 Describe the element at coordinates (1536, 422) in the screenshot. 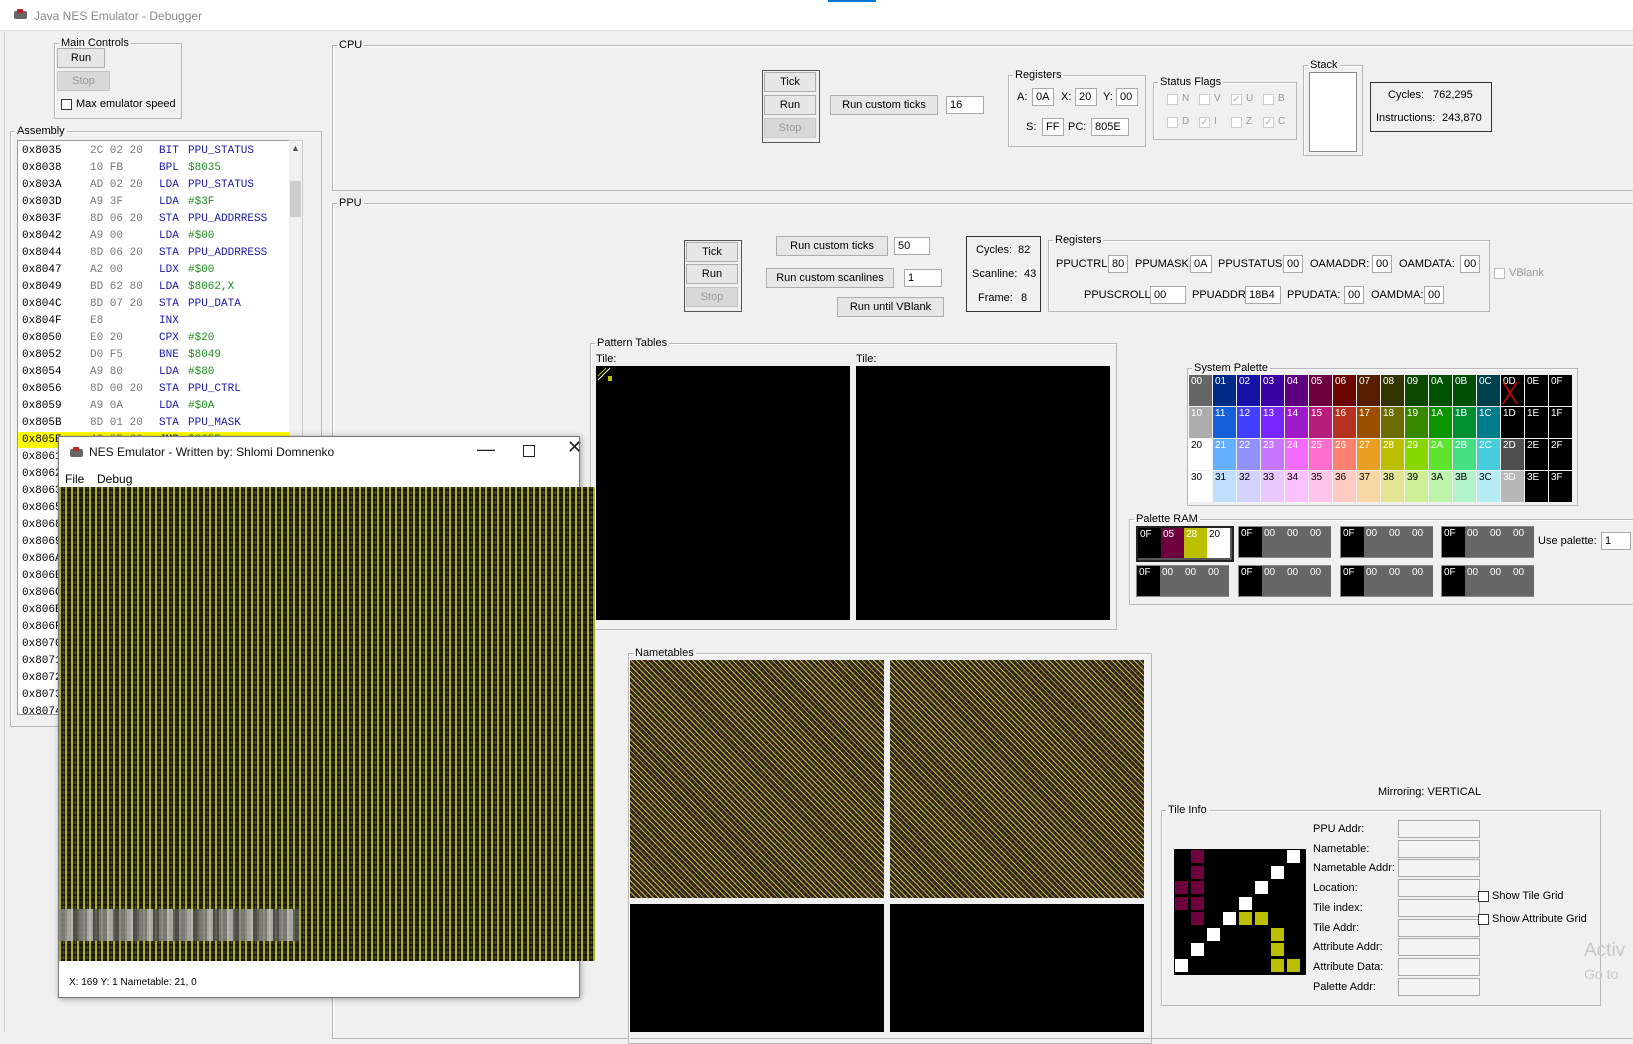

I see `palette-swatch: 1E` at that location.